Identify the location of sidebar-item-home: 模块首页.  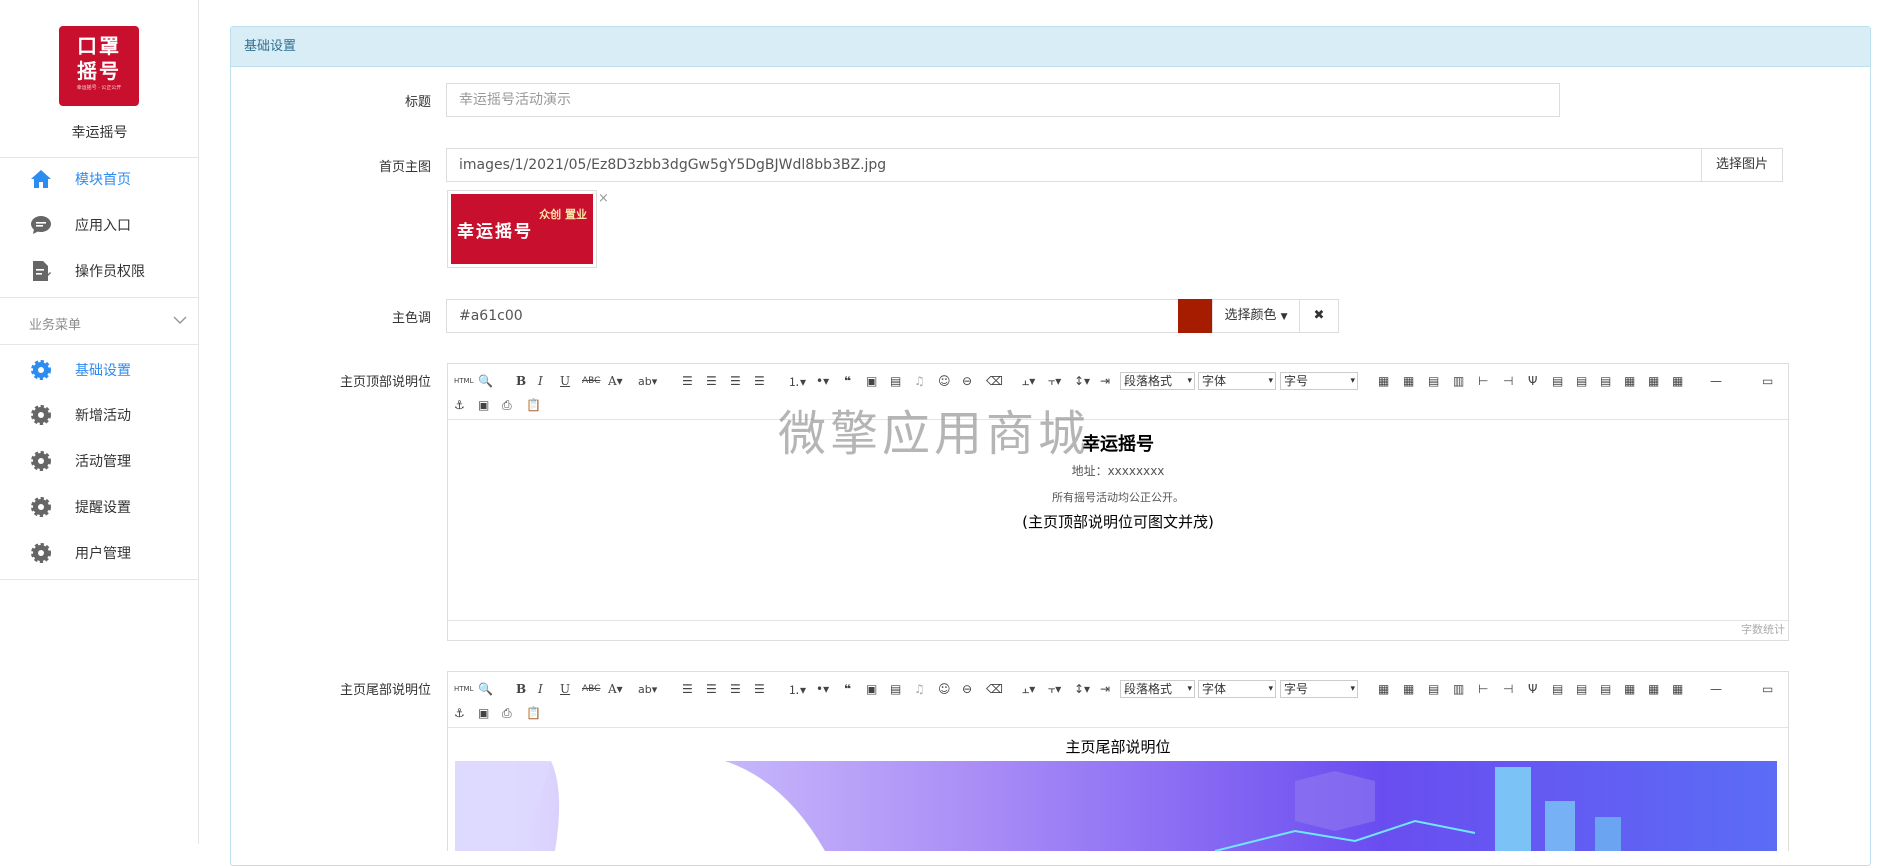
(99, 179).